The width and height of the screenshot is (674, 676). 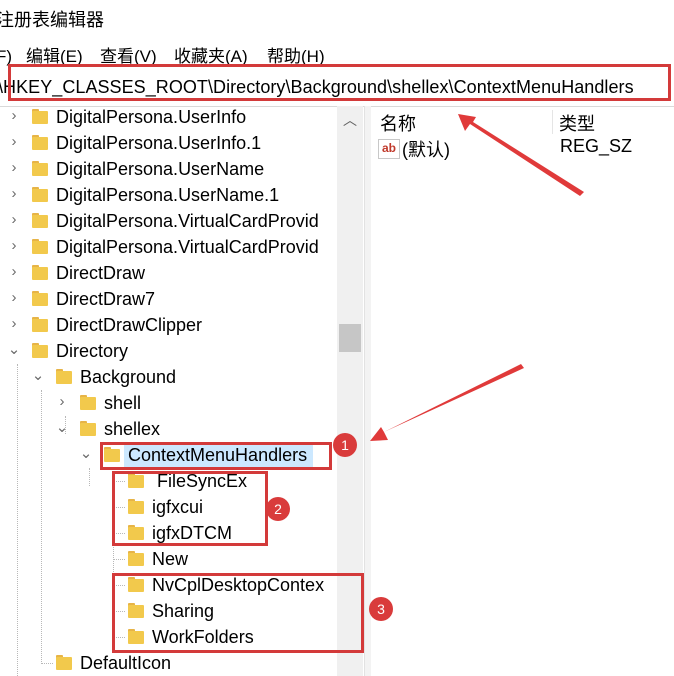 I want to click on tree-item: › DirectDraw, so click(x=170, y=273).